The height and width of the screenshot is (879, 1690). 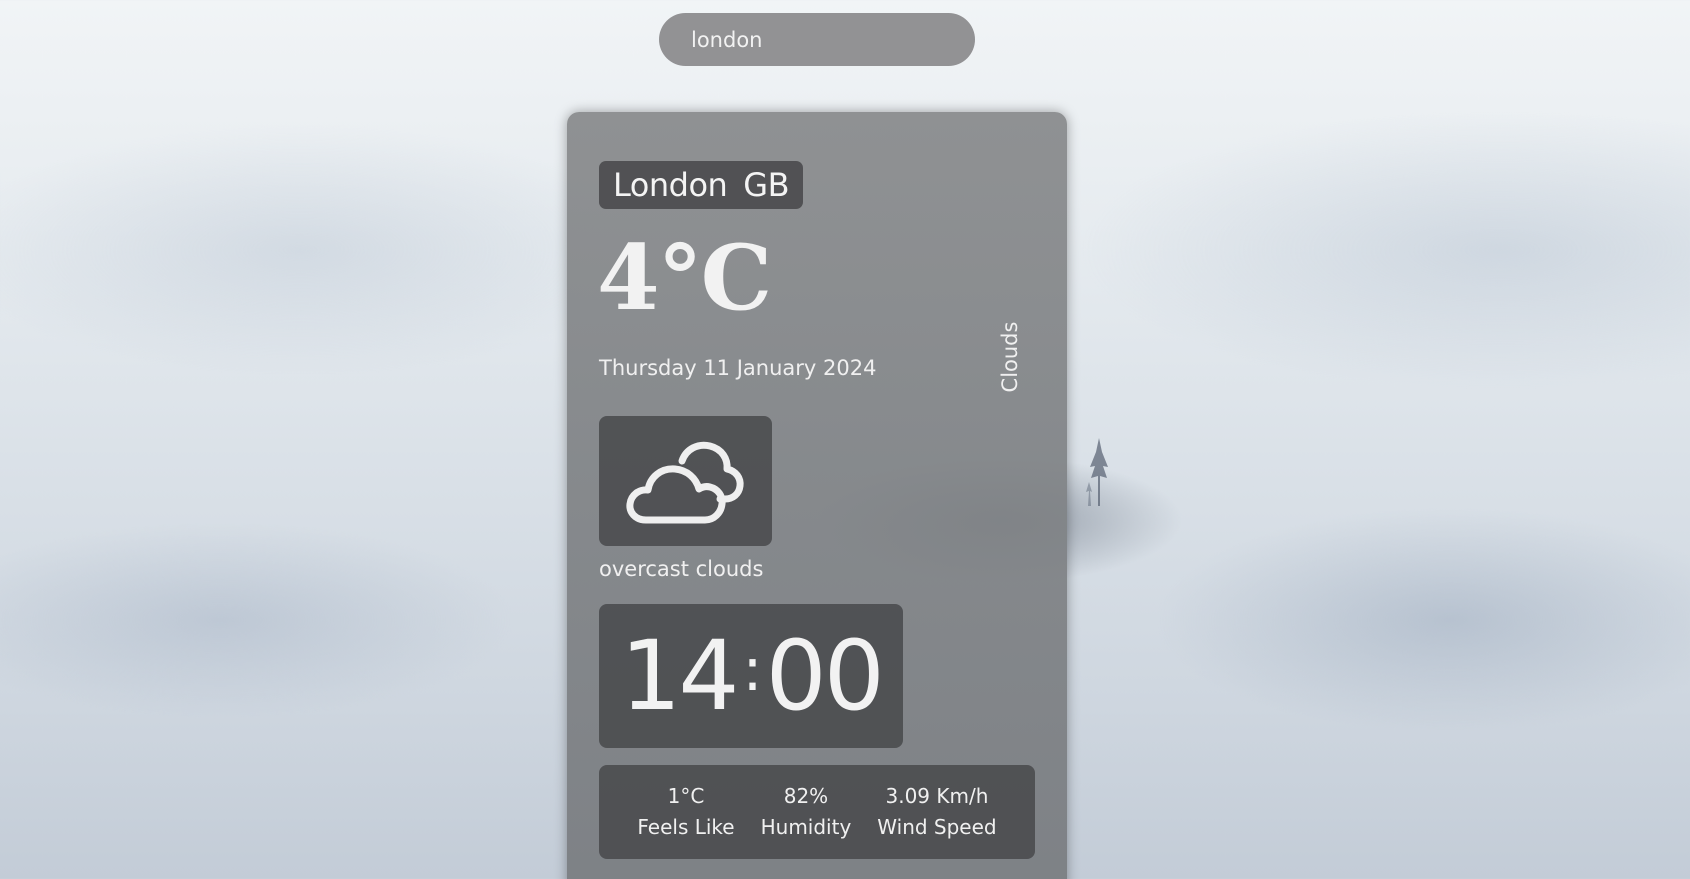 I want to click on location-badge: London GB, so click(x=701, y=185).